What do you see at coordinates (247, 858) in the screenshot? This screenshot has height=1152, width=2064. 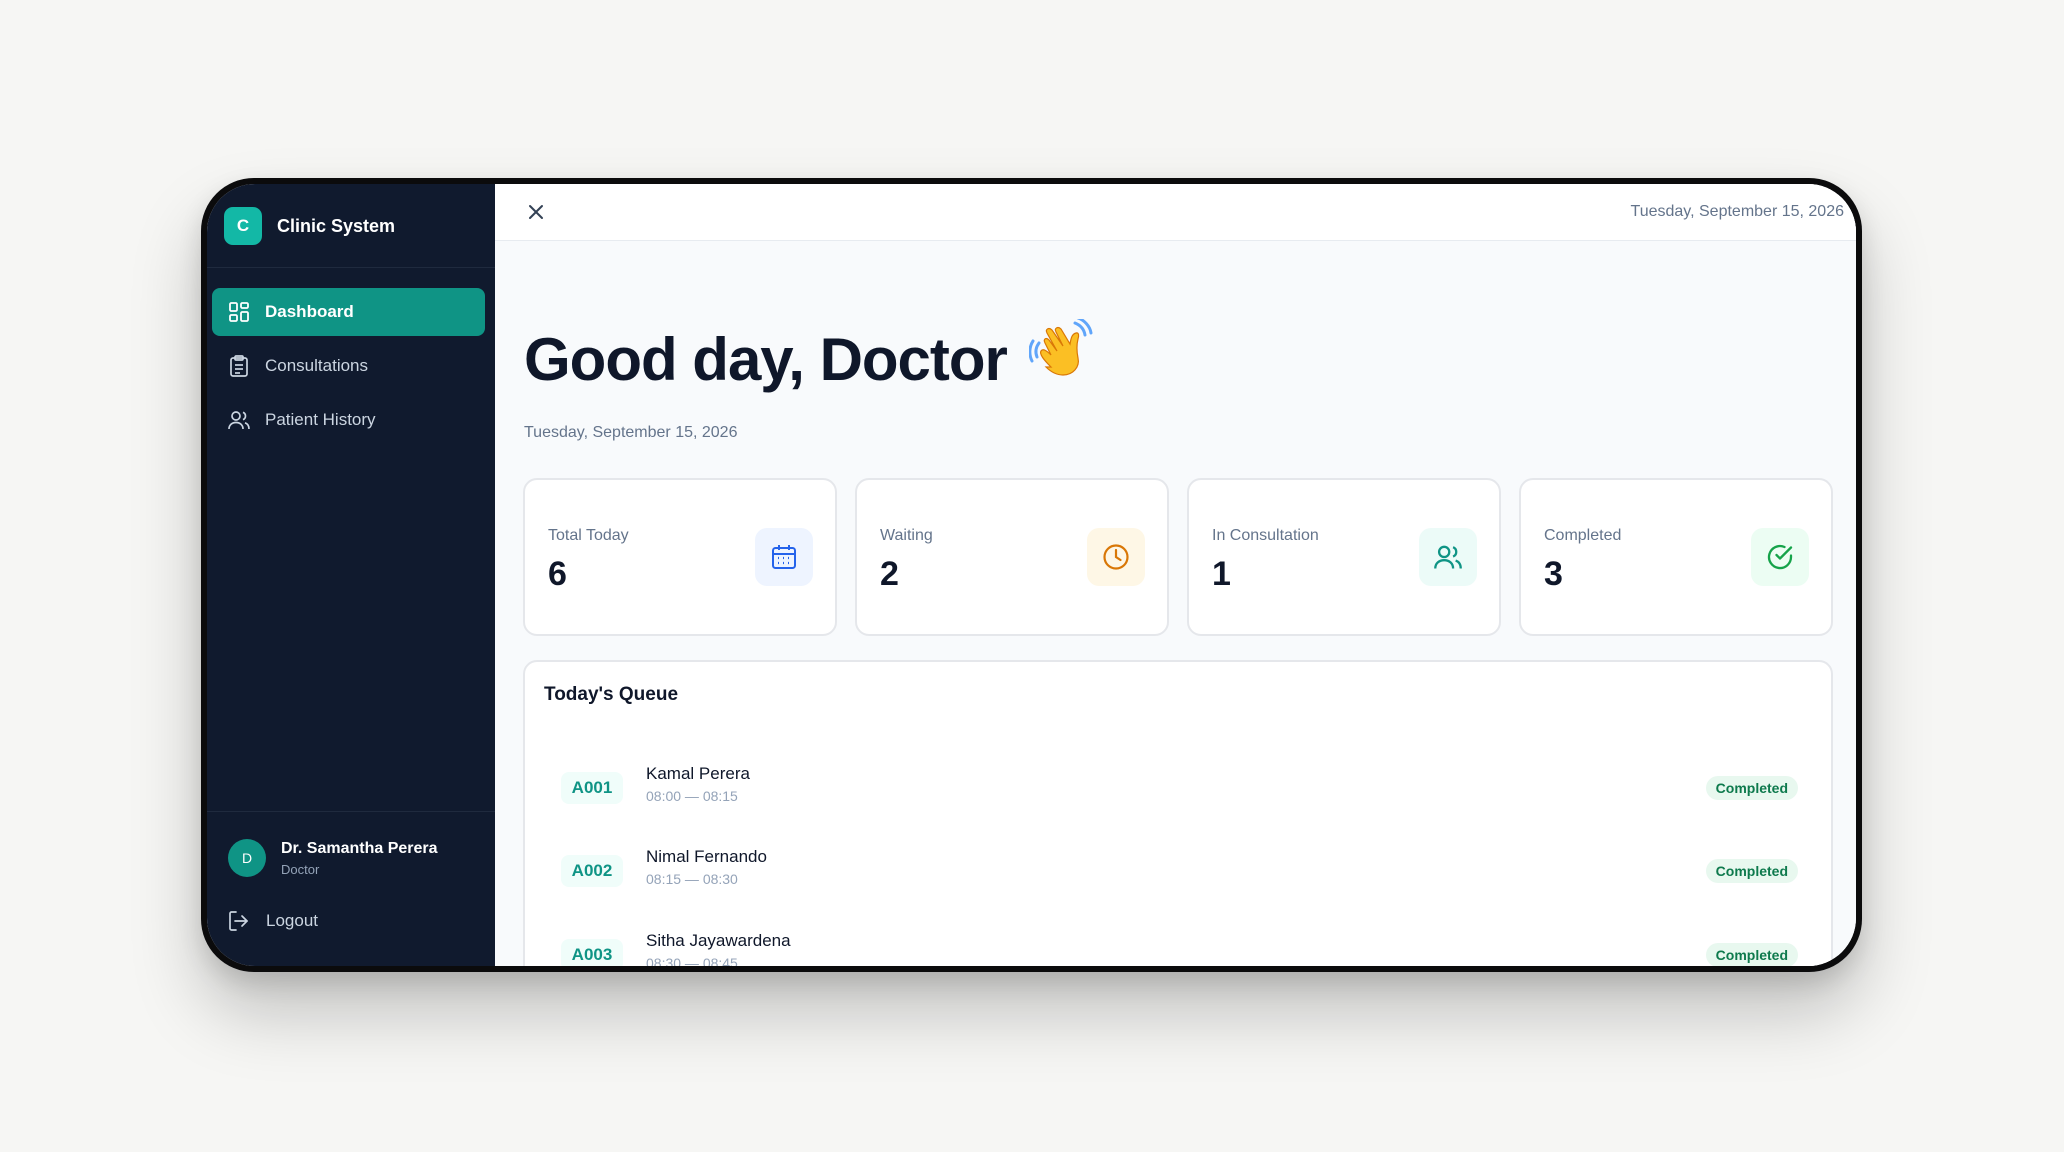 I see `avatar: D` at bounding box center [247, 858].